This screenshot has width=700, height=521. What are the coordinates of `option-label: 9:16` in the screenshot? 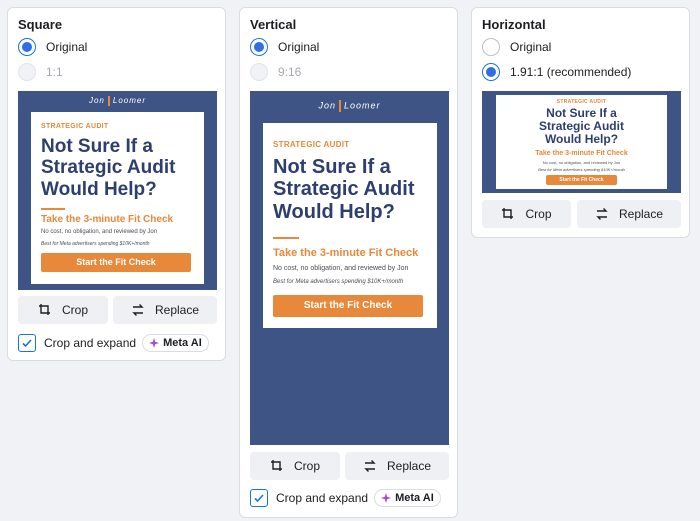 It's located at (290, 72).